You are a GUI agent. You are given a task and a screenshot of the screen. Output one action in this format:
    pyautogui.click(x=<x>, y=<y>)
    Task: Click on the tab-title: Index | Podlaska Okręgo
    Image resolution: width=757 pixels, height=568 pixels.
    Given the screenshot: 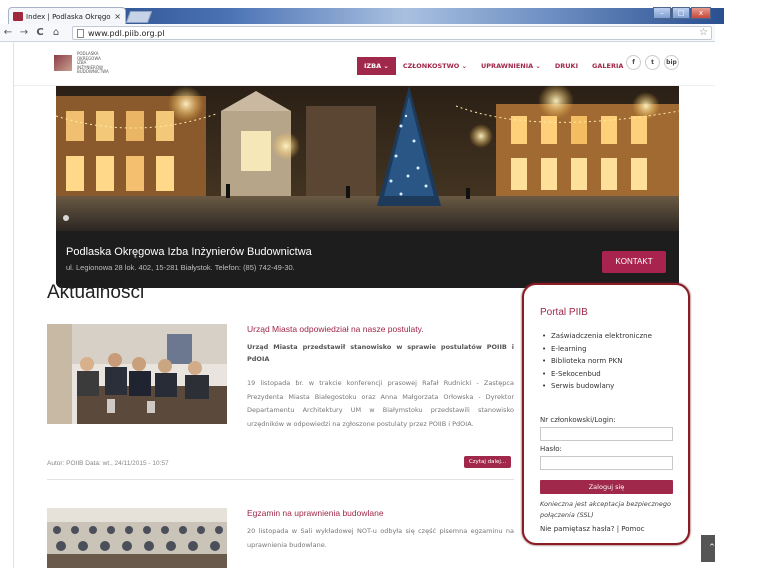 What is the action you would take?
    pyautogui.click(x=68, y=16)
    